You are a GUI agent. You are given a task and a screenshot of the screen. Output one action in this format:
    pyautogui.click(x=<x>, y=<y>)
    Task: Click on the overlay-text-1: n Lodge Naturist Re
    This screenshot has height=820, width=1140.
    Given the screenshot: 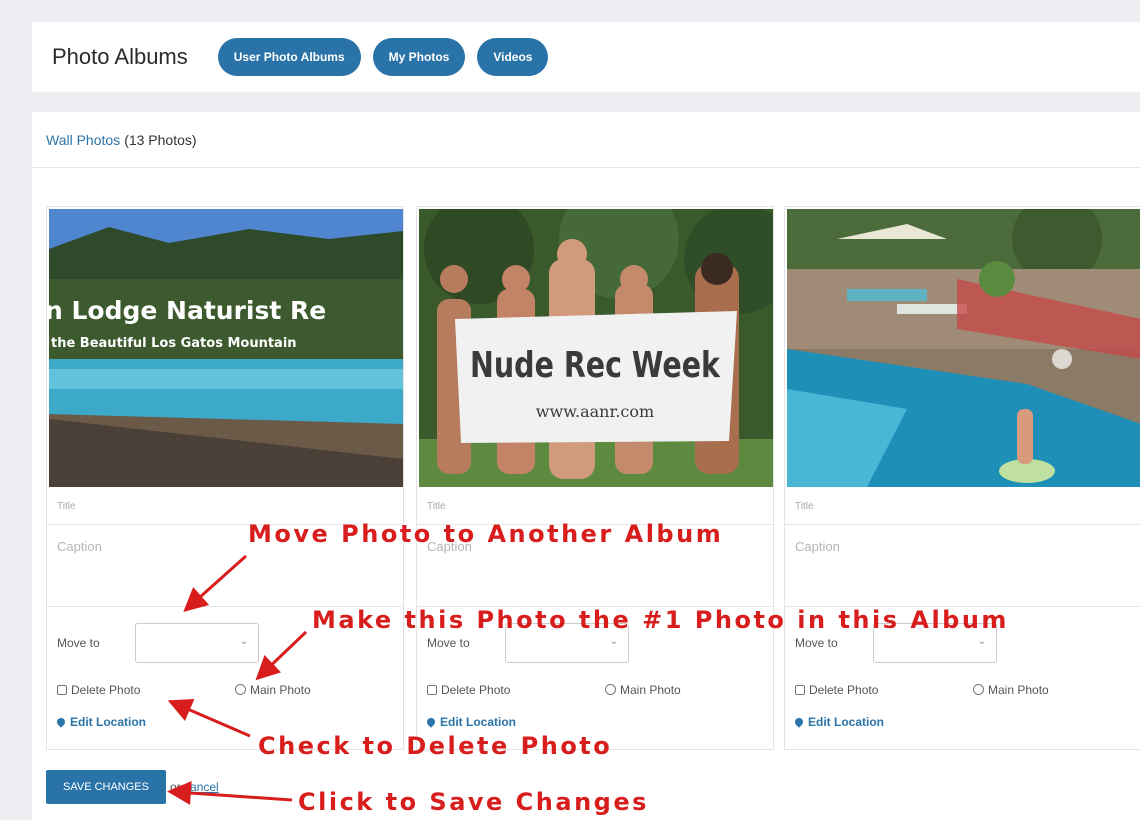 What is the action you would take?
    pyautogui.click(x=187, y=310)
    